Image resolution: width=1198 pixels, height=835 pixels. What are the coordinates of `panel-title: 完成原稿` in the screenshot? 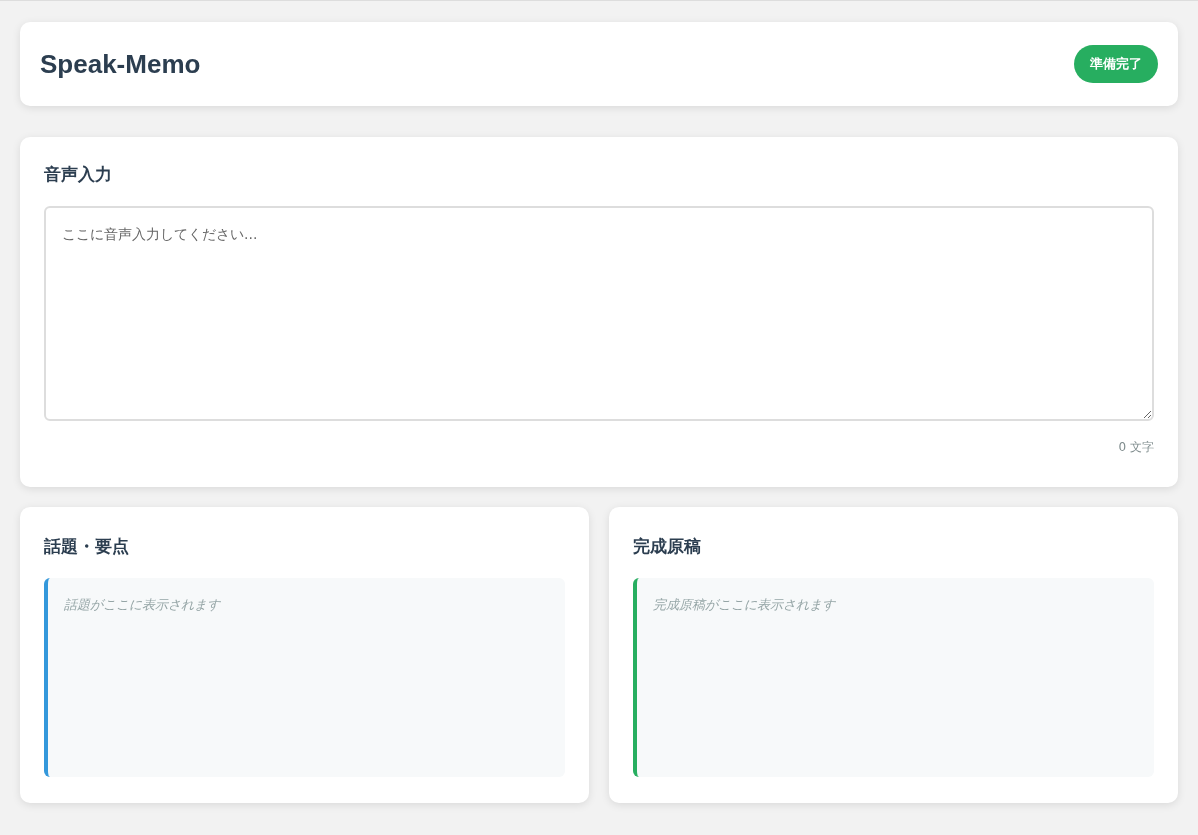 It's located at (667, 546).